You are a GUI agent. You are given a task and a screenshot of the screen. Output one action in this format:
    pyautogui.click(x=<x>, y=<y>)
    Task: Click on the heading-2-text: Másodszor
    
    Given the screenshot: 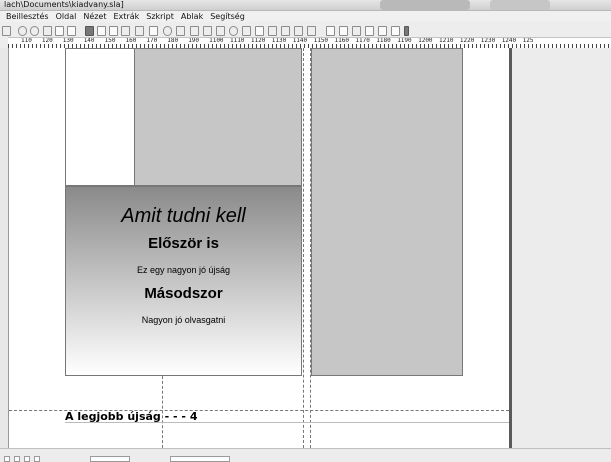 What is the action you would take?
    pyautogui.click(x=183, y=293)
    